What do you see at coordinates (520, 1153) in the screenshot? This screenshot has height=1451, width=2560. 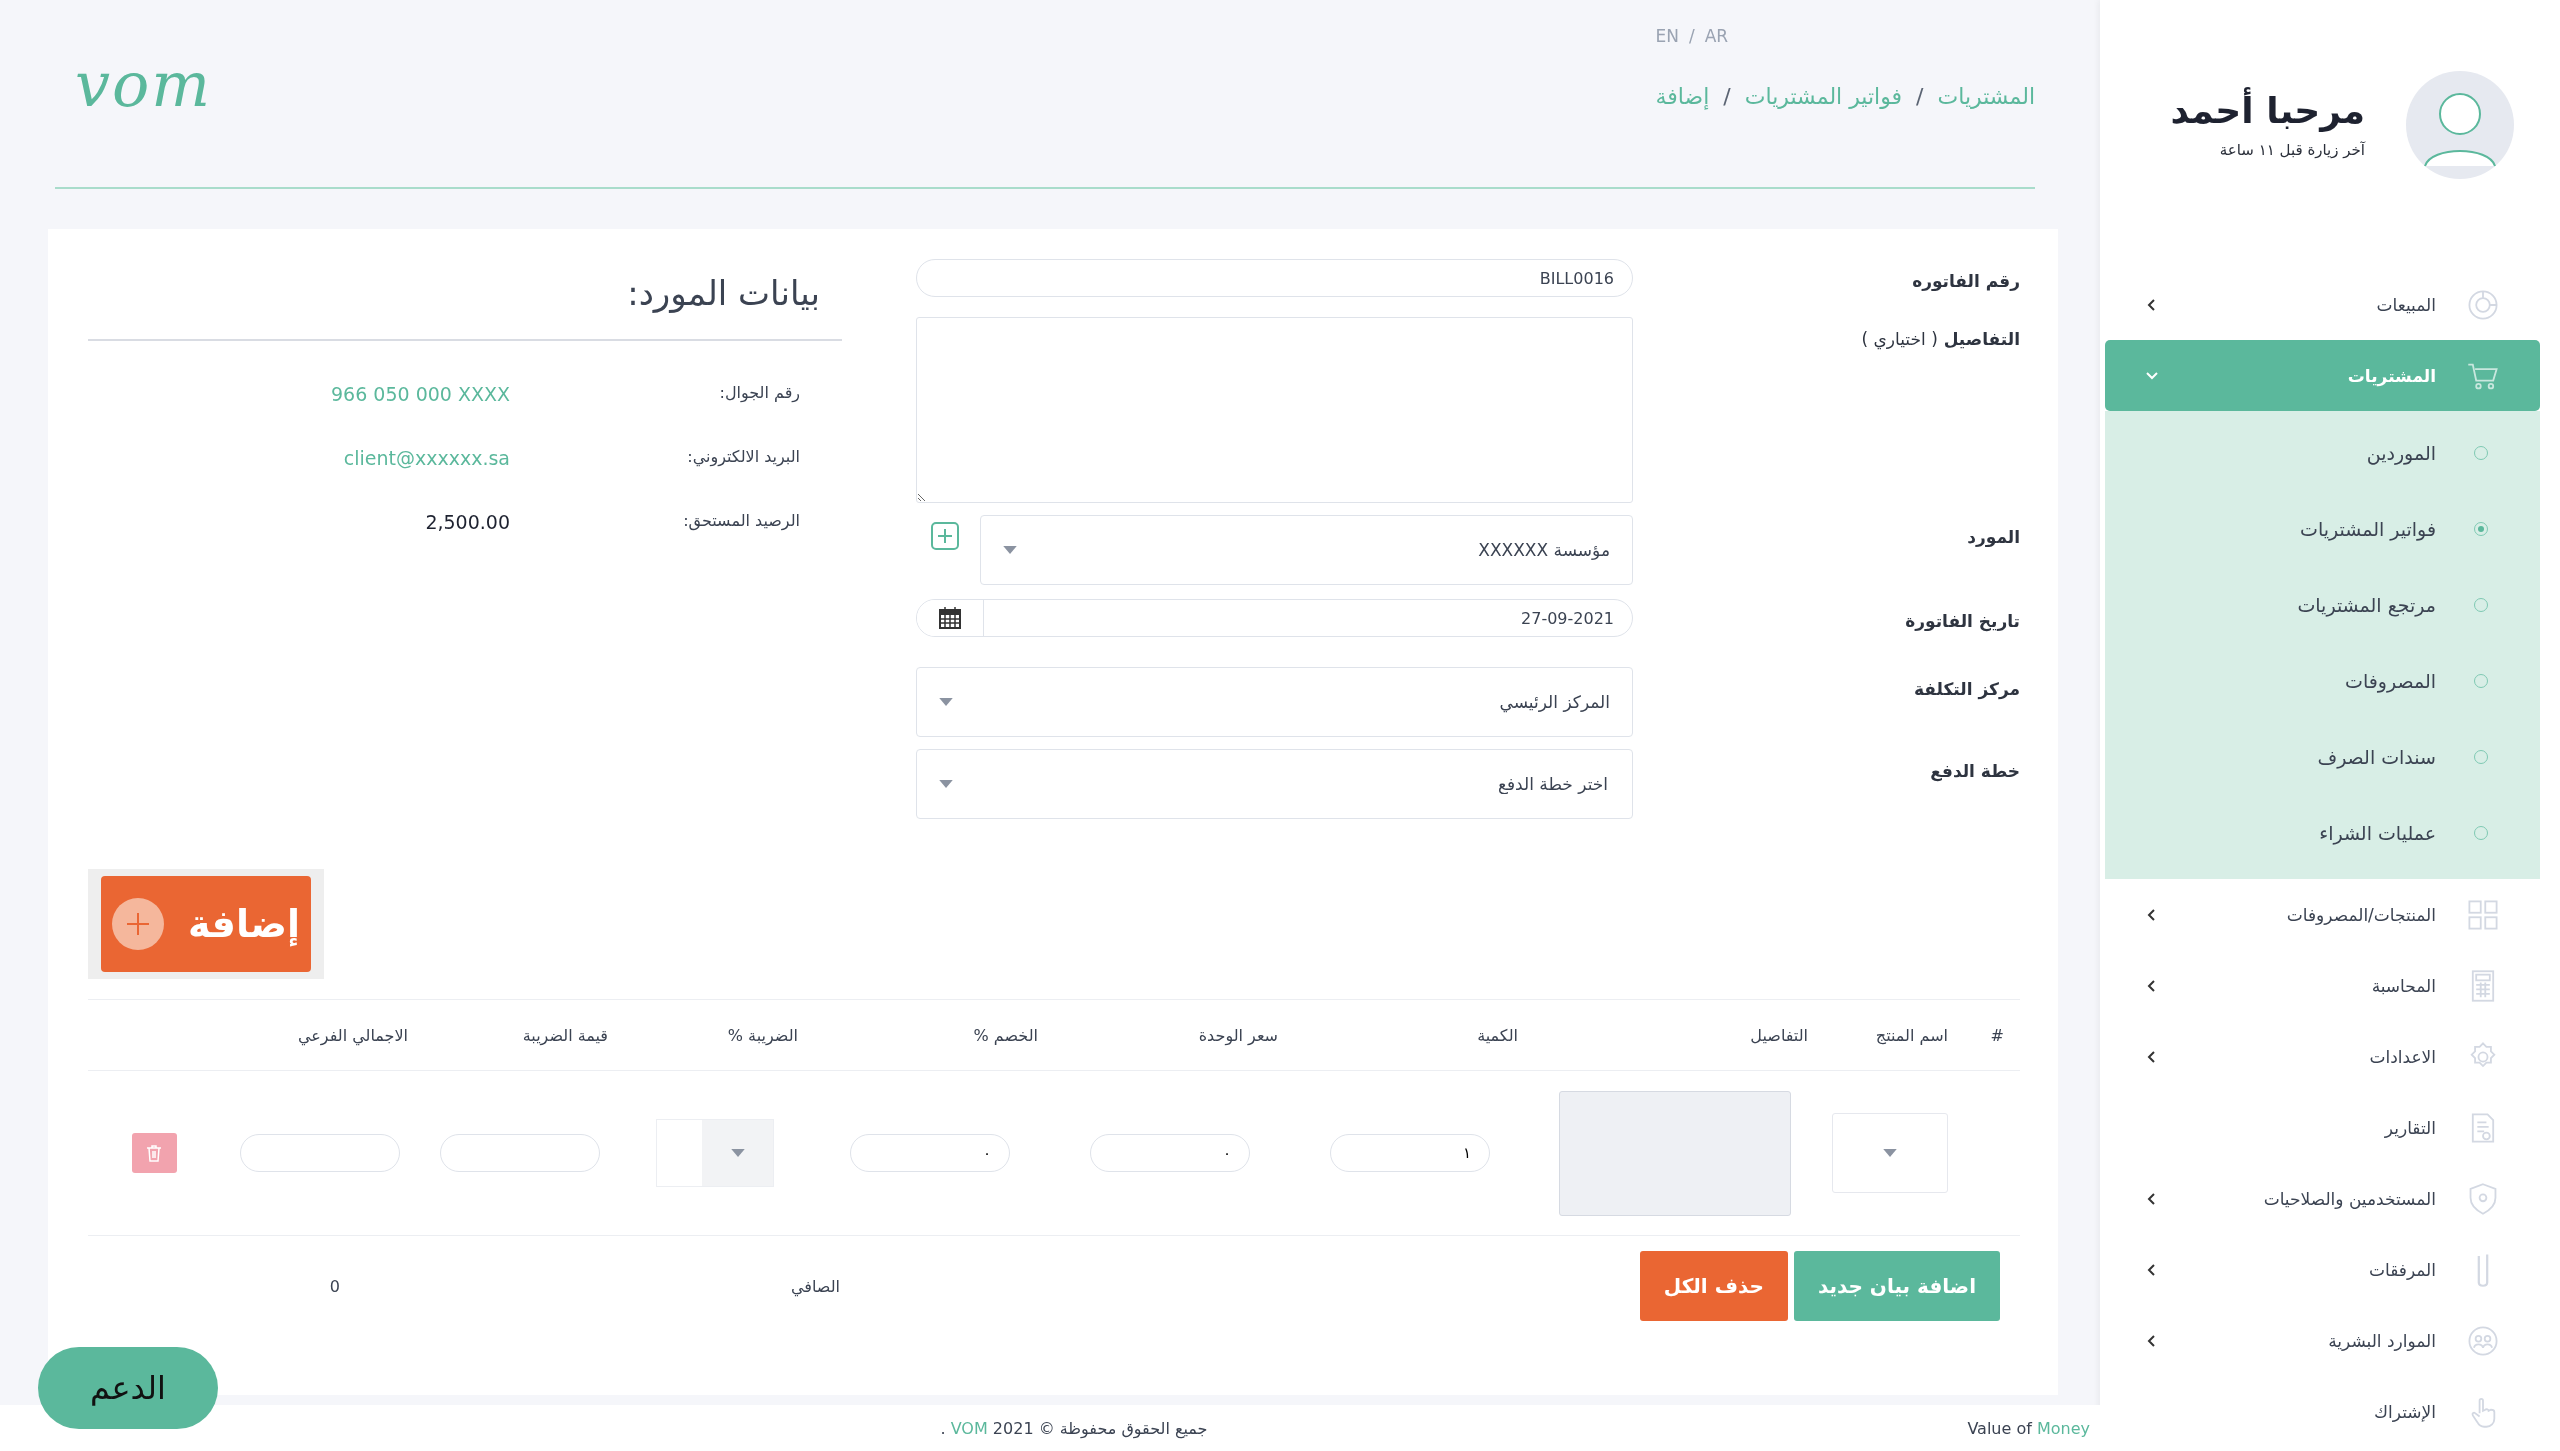 I see `tax-value-field` at bounding box center [520, 1153].